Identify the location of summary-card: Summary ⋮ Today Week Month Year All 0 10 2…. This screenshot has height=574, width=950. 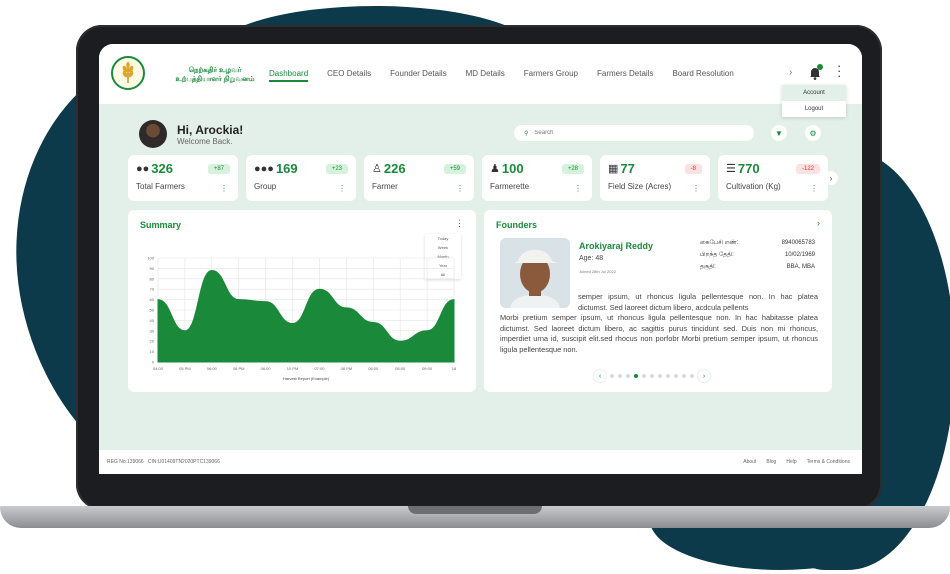
(302, 301).